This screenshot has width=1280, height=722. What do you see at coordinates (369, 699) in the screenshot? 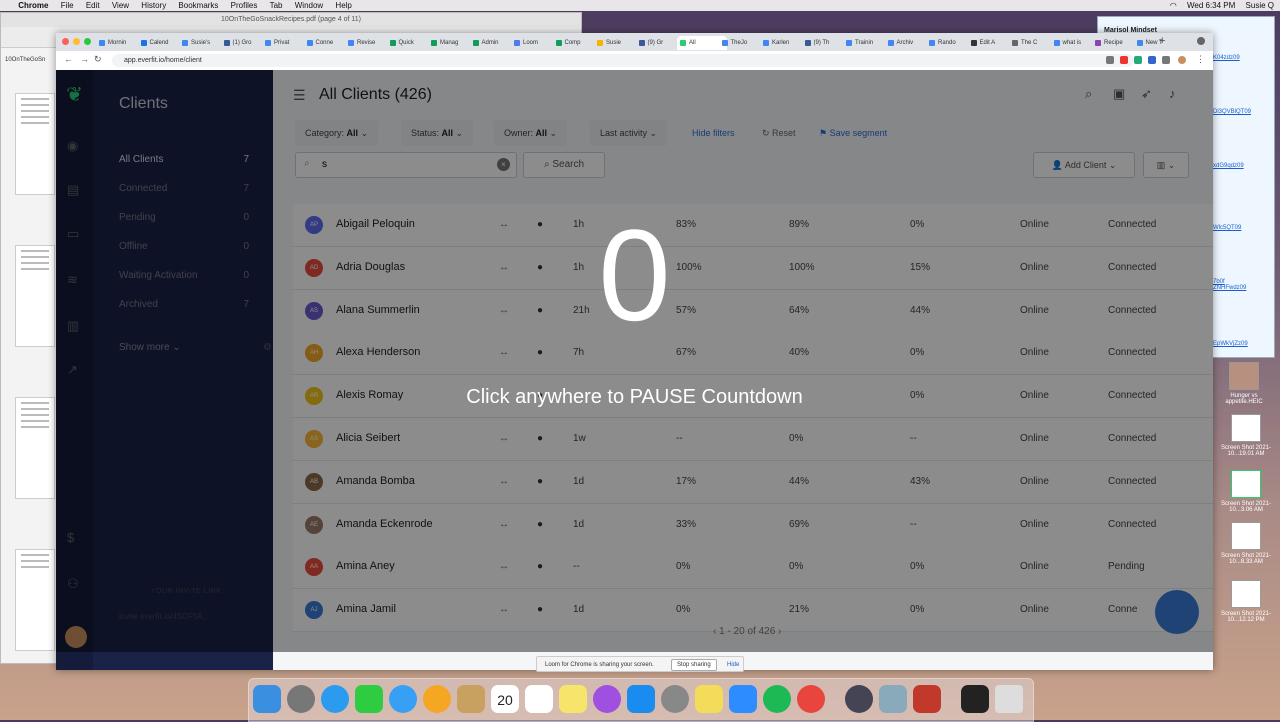
I see `facetime-icon` at bounding box center [369, 699].